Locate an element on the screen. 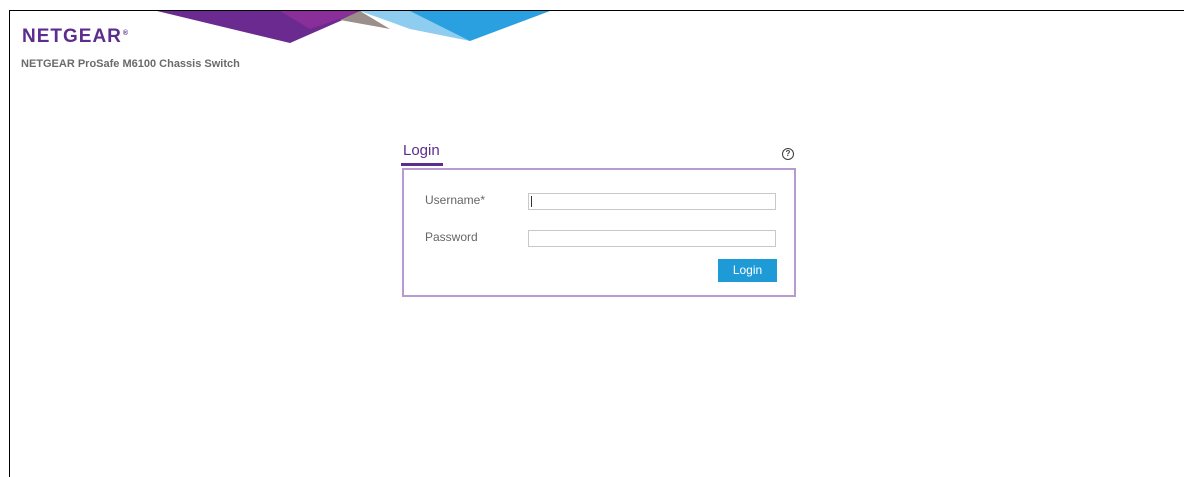 Image resolution: width=1184 pixels, height=477 pixels. login-form: Username* Password Login is located at coordinates (599, 232).